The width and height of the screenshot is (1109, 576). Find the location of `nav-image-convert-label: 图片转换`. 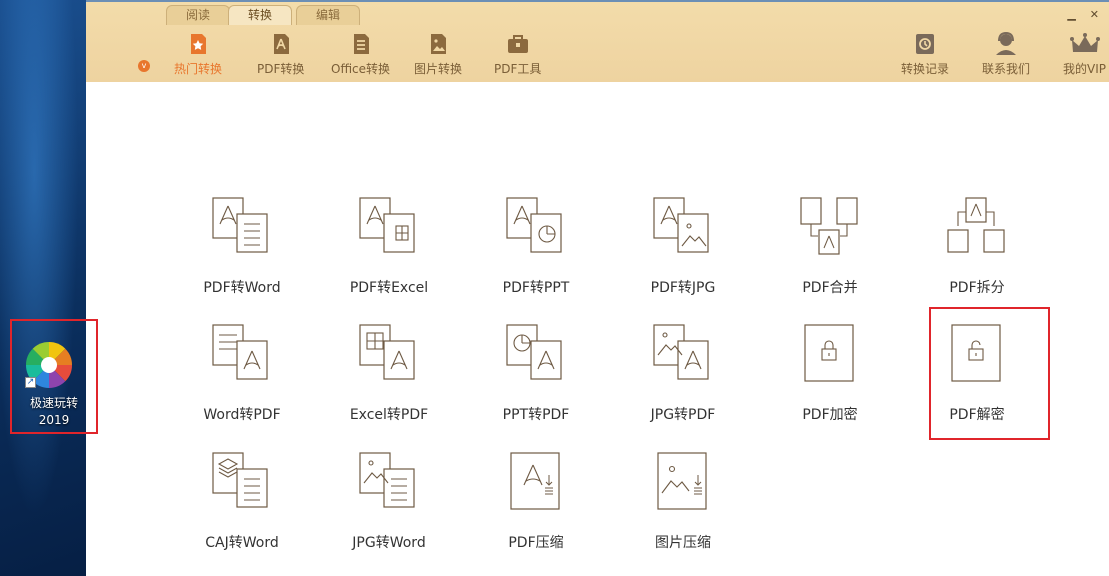

nav-image-convert-label: 图片转换 is located at coordinates (438, 69).